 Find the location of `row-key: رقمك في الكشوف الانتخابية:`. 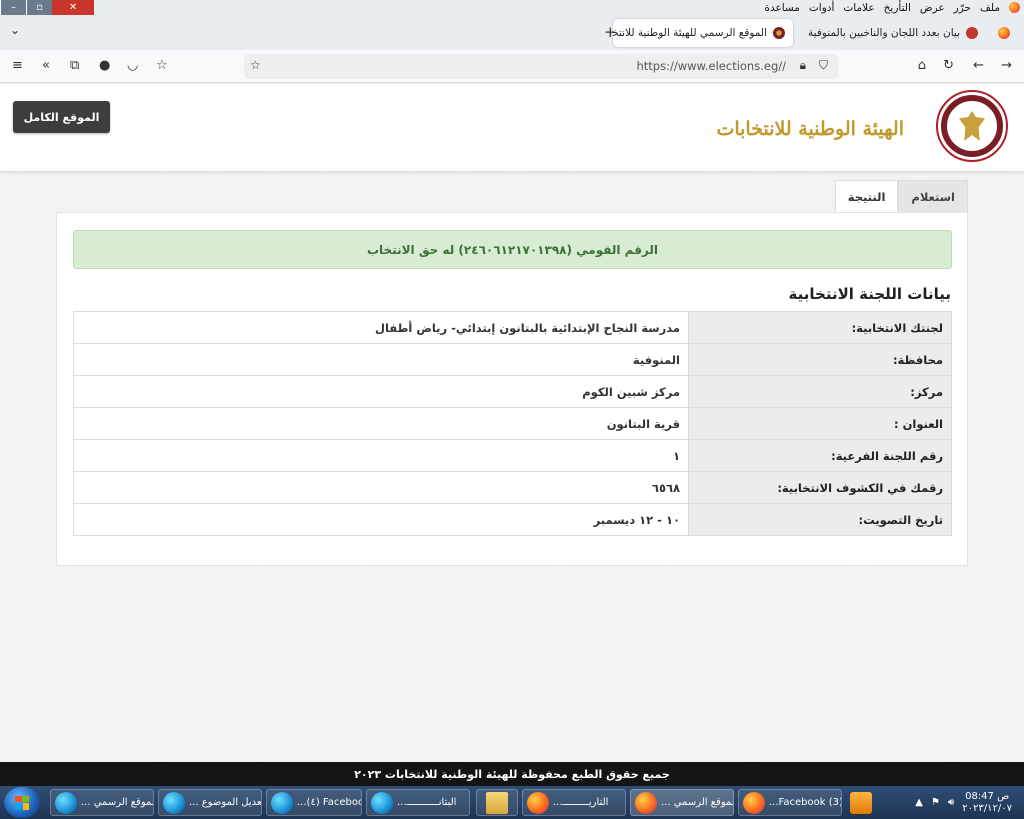

row-key: رقمك في الكشوف الانتخابية: is located at coordinates (820, 487).